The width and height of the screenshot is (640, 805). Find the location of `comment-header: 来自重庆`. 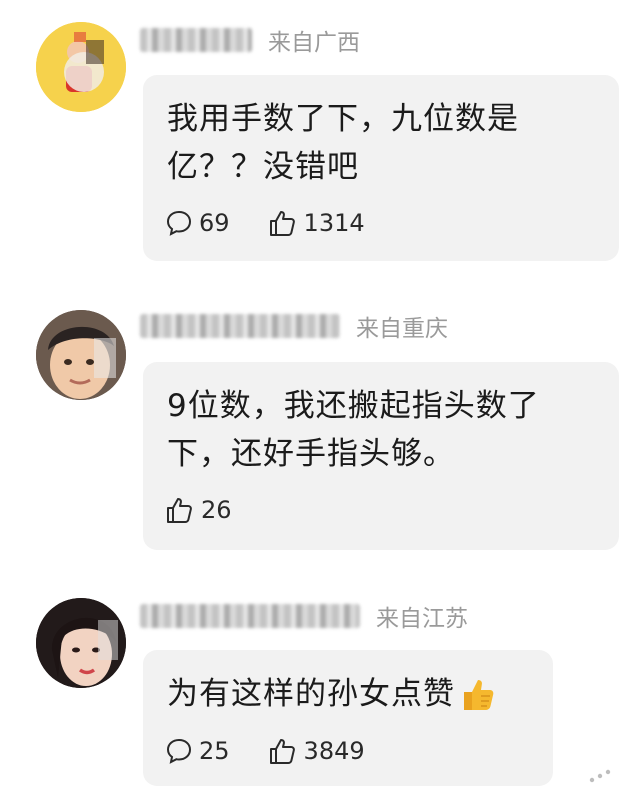

comment-header: 来自重庆 is located at coordinates (294, 326).